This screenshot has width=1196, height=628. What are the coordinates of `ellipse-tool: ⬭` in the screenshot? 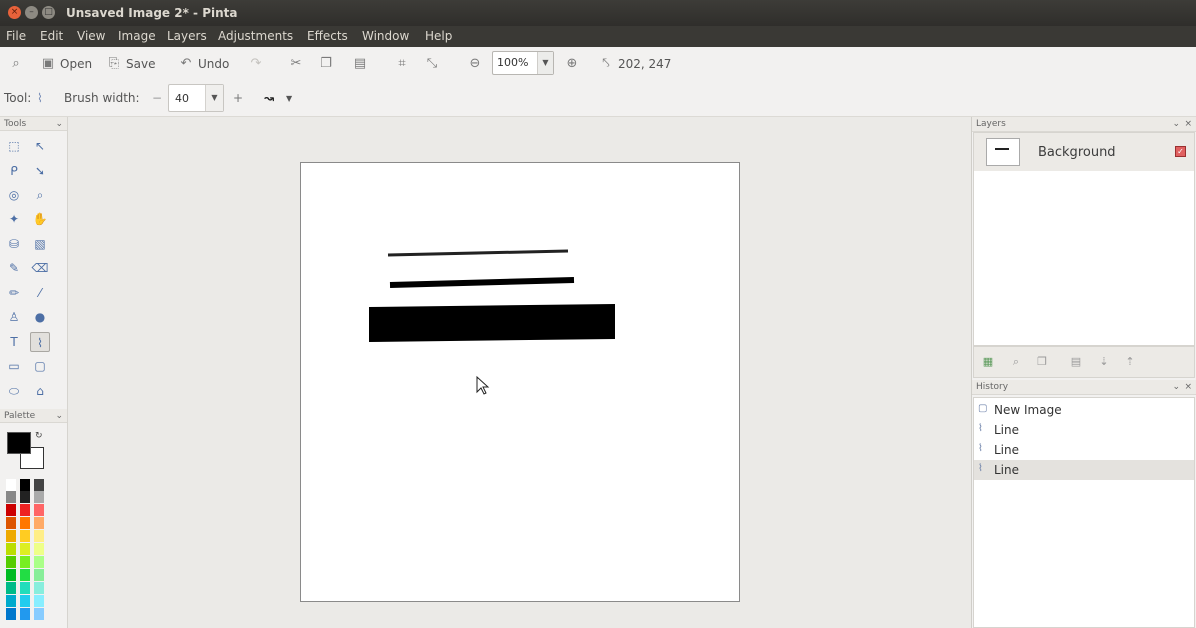 It's located at (14, 391).